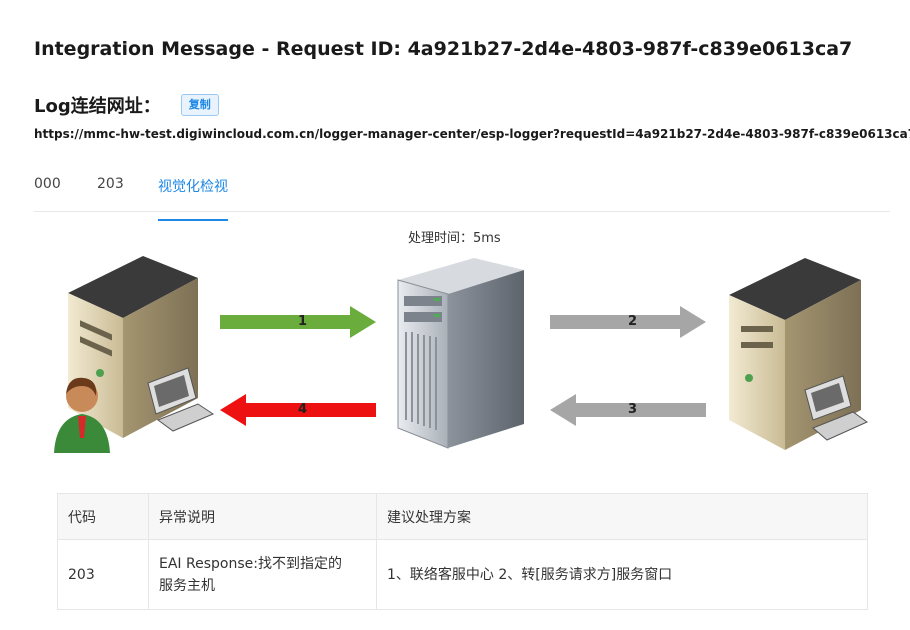  I want to click on table-header-row: 代码 异常说明 建议处理方案, so click(462, 516).